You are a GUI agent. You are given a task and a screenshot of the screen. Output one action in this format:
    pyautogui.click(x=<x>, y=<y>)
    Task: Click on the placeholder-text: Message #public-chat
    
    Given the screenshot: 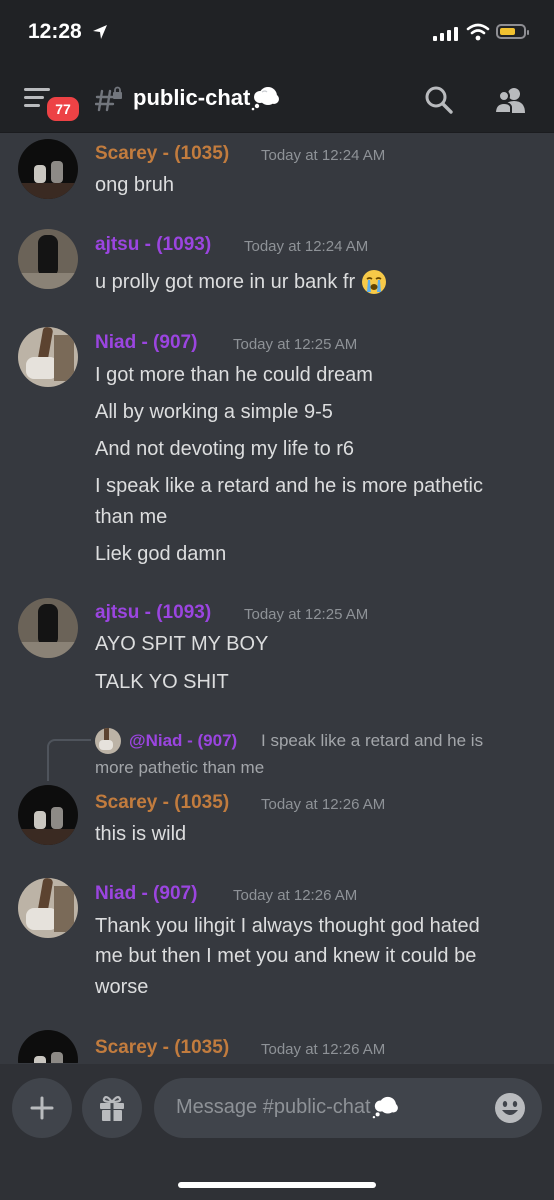 What is the action you would take?
    pyautogui.click(x=273, y=1106)
    